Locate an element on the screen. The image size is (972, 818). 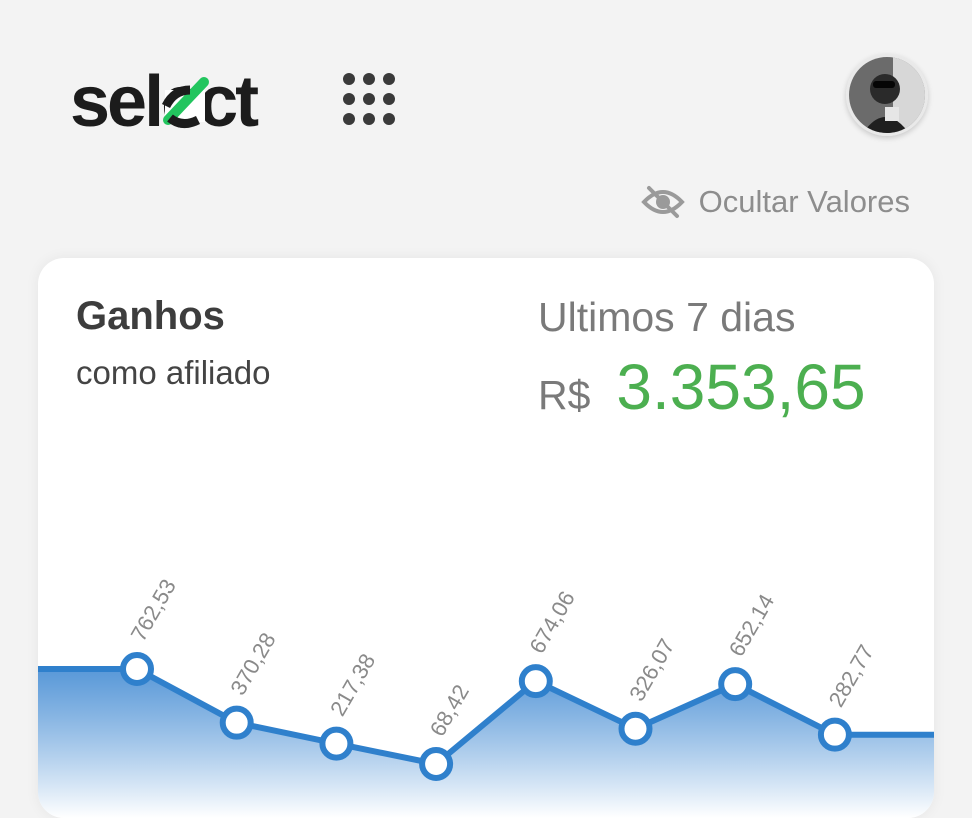
chart-data-label: 326,07 is located at coordinates (651, 669).